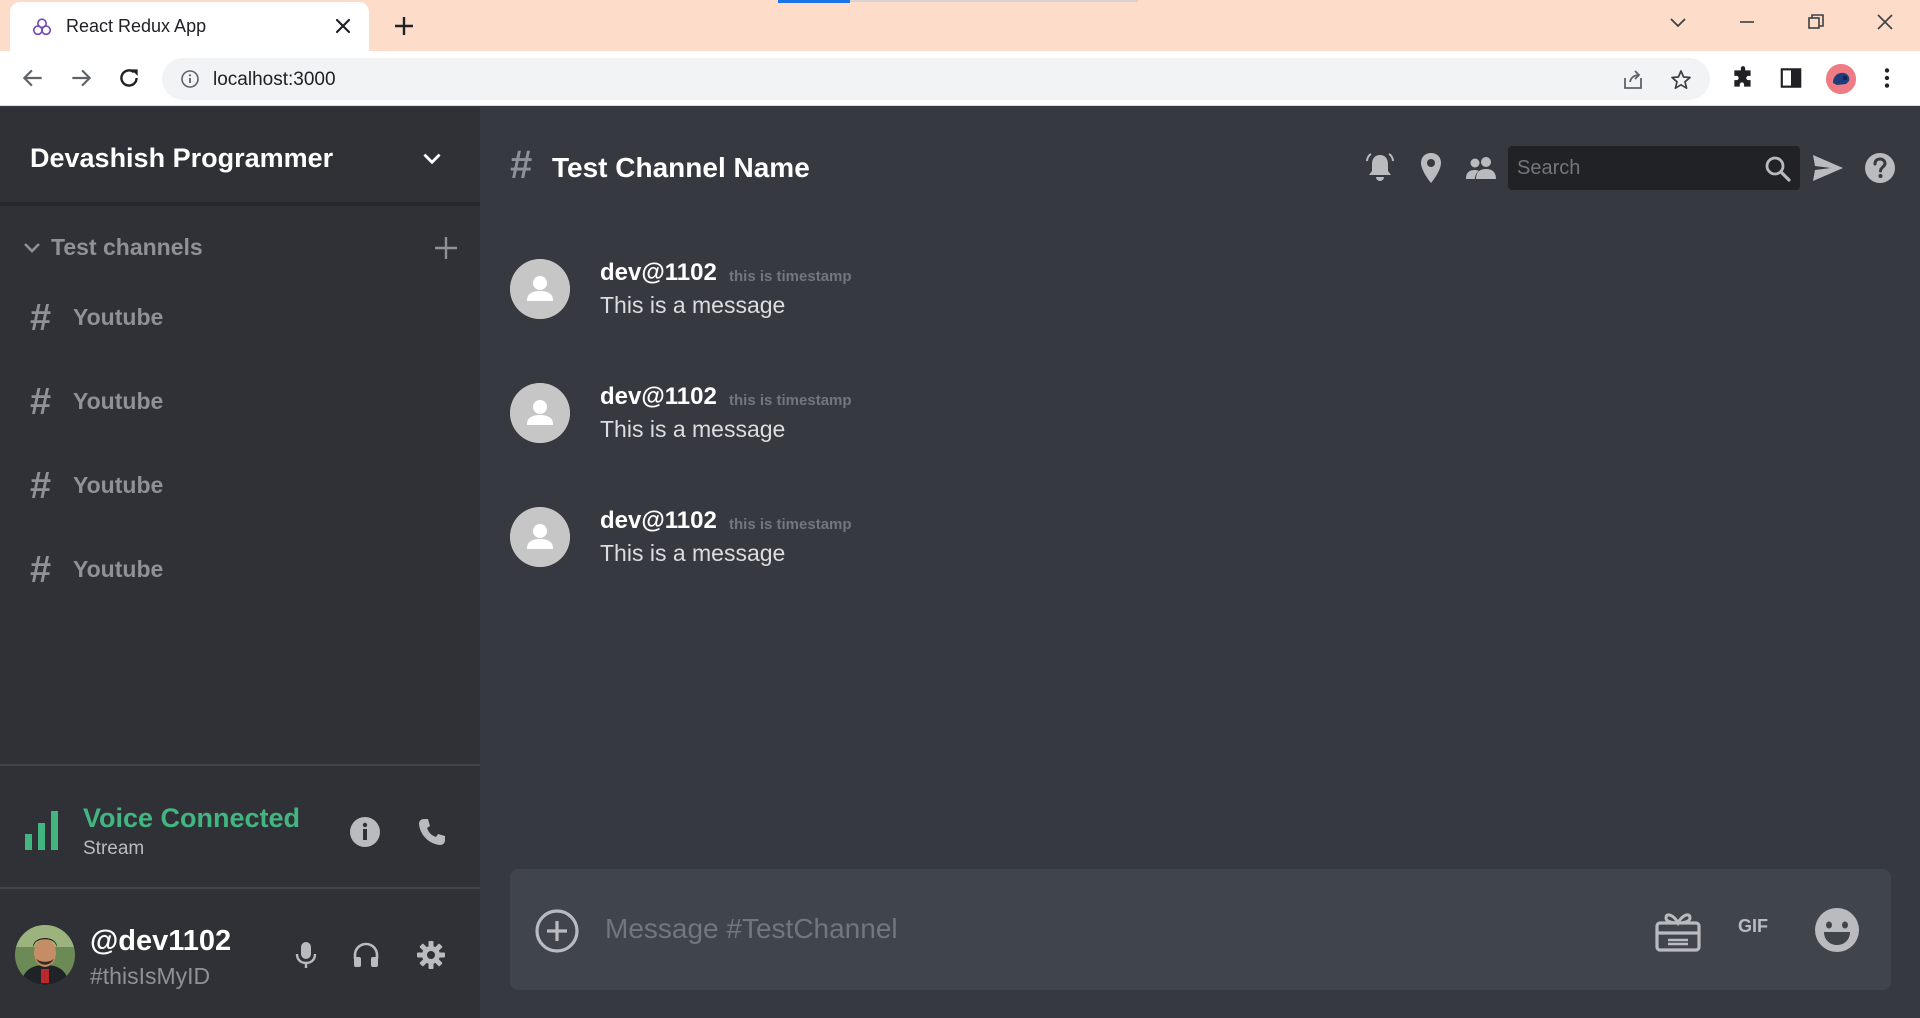 This screenshot has height=1018, width=1920. I want to click on user-photo-icon, so click(45, 955).